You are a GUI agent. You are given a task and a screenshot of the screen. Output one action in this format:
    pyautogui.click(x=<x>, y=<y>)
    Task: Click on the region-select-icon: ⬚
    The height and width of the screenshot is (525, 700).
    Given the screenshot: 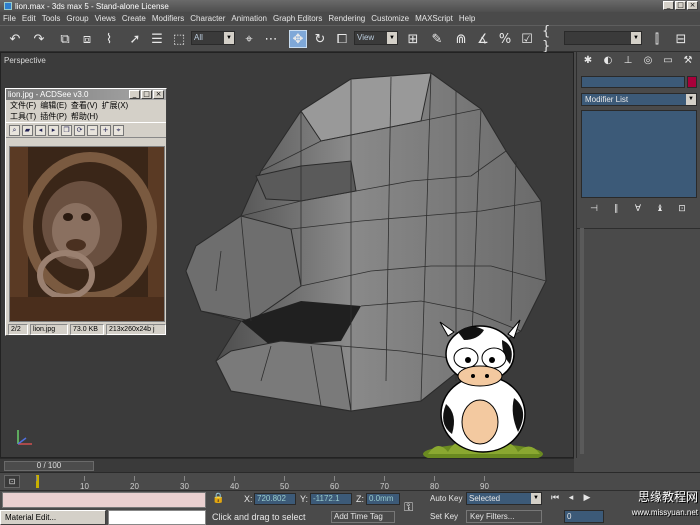 What is the action you would take?
    pyautogui.click(x=179, y=39)
    